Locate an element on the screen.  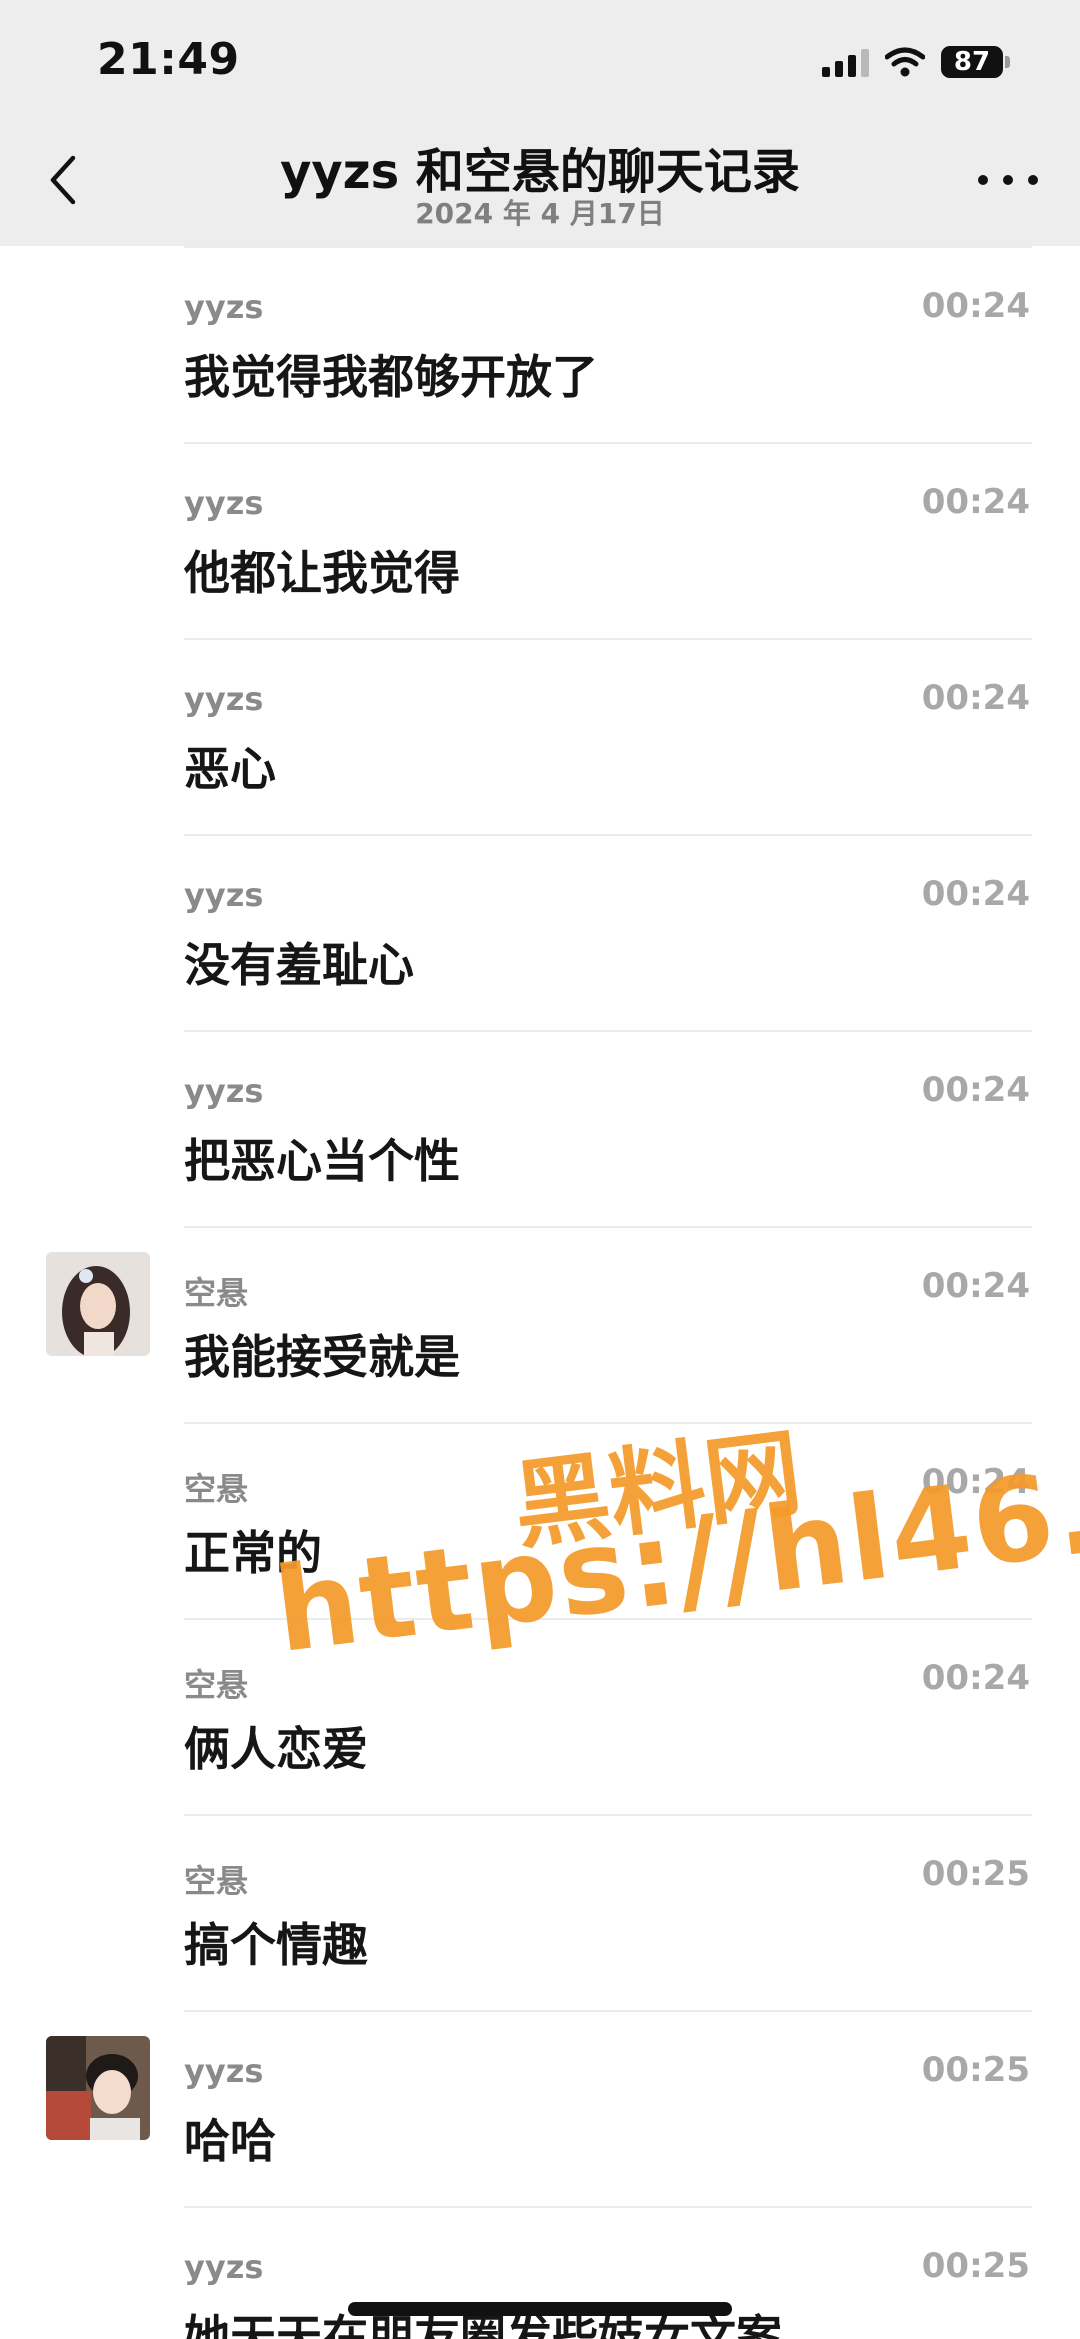
home-indicator is located at coordinates (540, 2309).